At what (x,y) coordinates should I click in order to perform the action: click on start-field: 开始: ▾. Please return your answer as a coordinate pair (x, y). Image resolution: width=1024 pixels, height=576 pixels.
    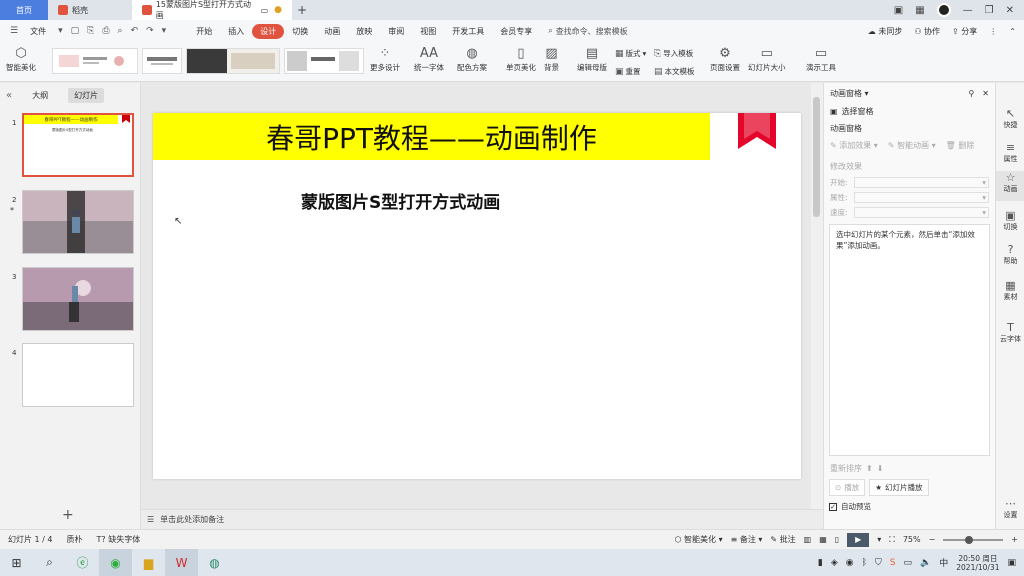
    Looking at the image, I should click on (909, 182).